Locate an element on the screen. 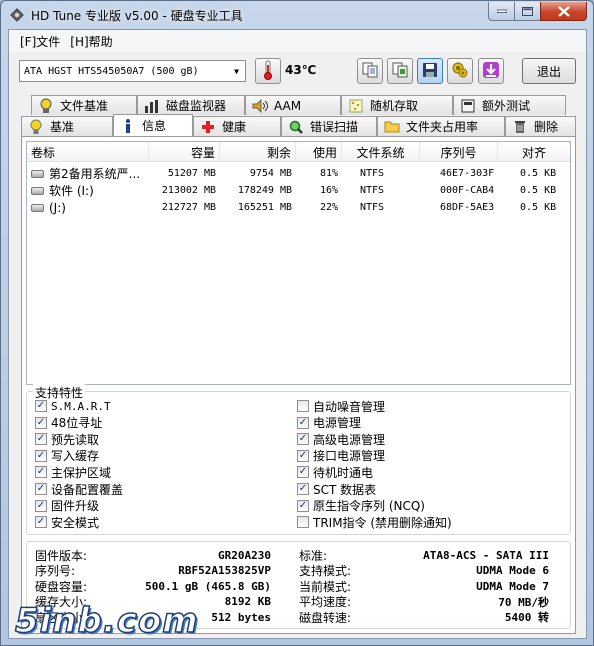  column-header-label: 卷标 is located at coordinates (88, 152).